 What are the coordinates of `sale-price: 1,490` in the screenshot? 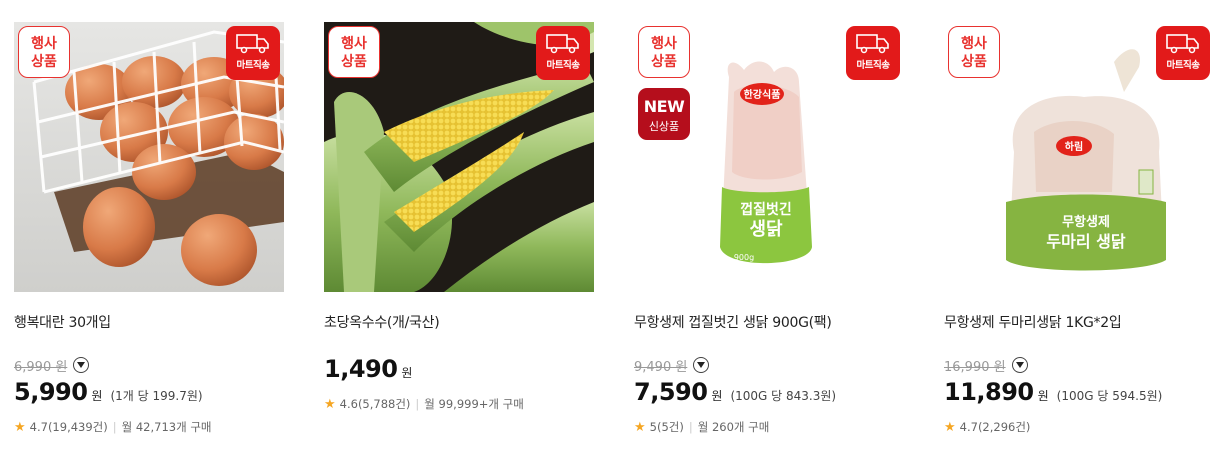 It's located at (361, 369).